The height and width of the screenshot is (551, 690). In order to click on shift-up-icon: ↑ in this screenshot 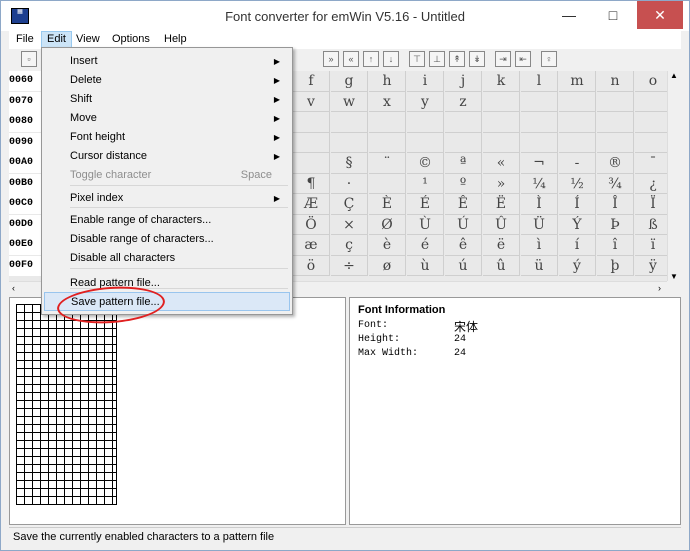, I will do `click(371, 59)`.